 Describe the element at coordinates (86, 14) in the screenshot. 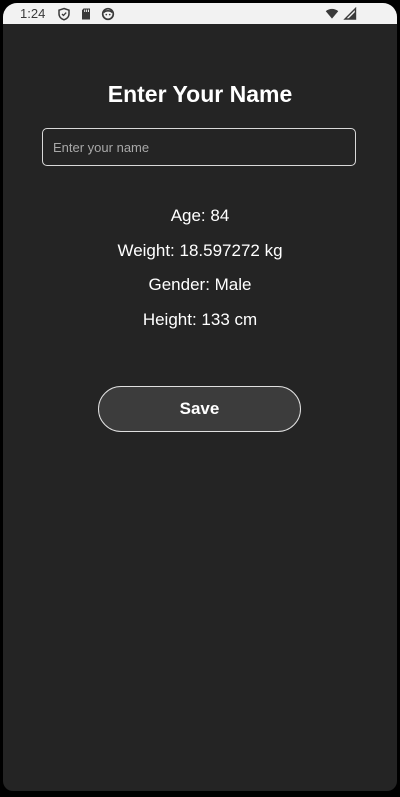

I see `sd-card-icon` at that location.